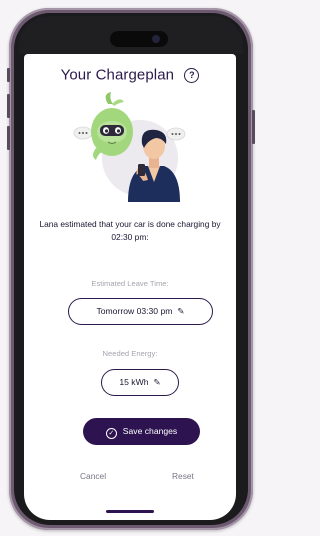 The width and height of the screenshot is (320, 536). What do you see at coordinates (129, 147) in the screenshot?
I see `assistant-illustration` at bounding box center [129, 147].